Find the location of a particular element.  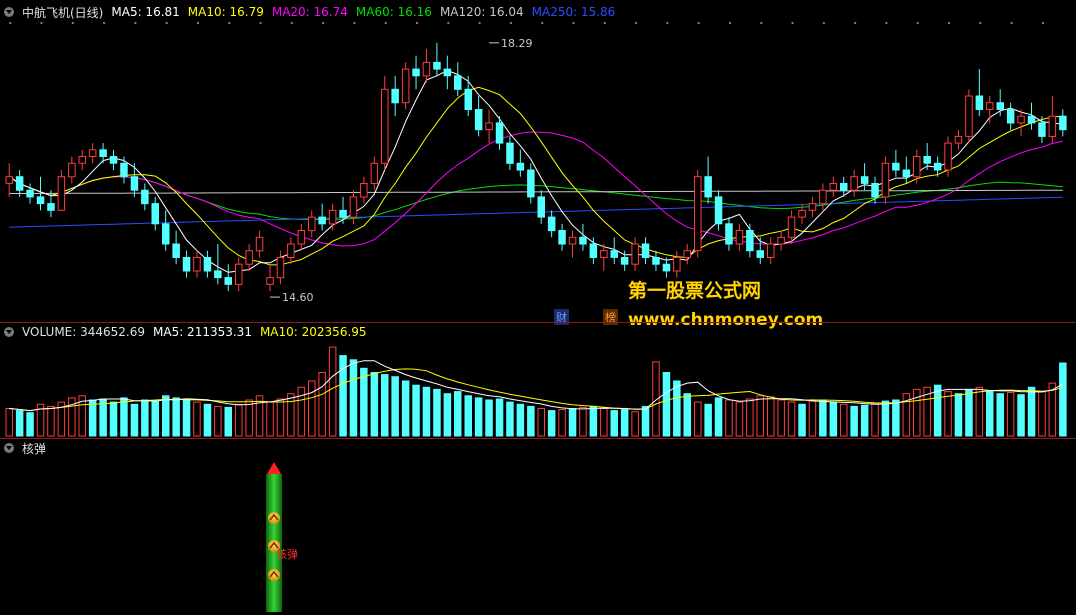

volume-ma5-line is located at coordinates (536, 386).